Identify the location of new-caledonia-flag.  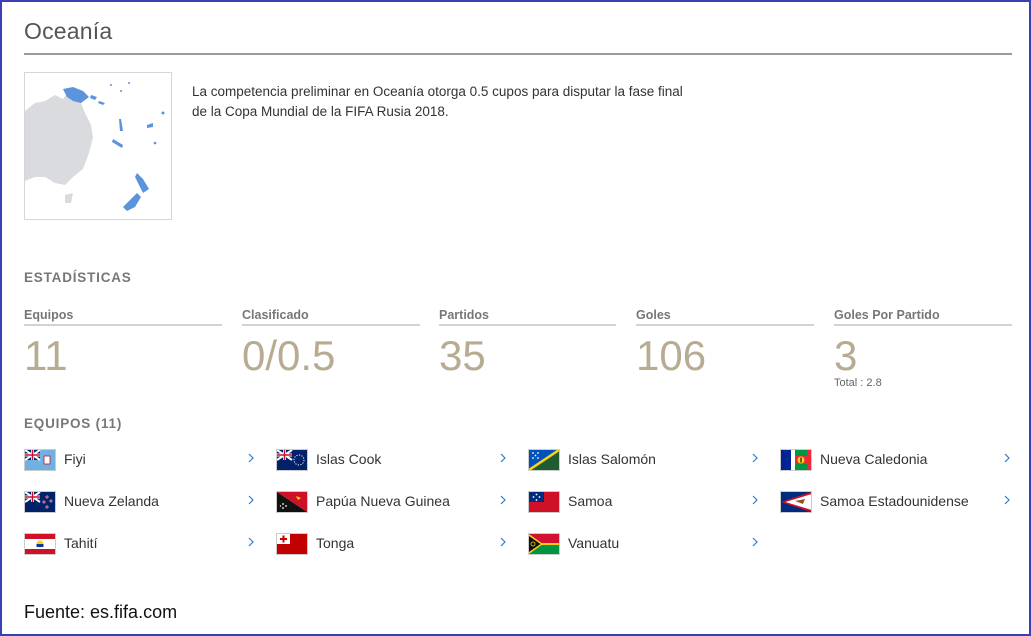
(796, 460).